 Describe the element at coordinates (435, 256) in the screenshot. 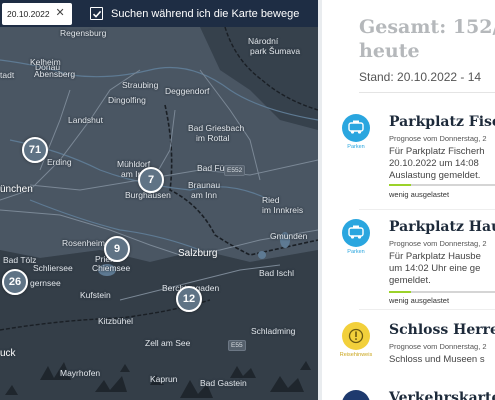

I see `item-body-line: Für Parkplatz Hausbe` at that location.